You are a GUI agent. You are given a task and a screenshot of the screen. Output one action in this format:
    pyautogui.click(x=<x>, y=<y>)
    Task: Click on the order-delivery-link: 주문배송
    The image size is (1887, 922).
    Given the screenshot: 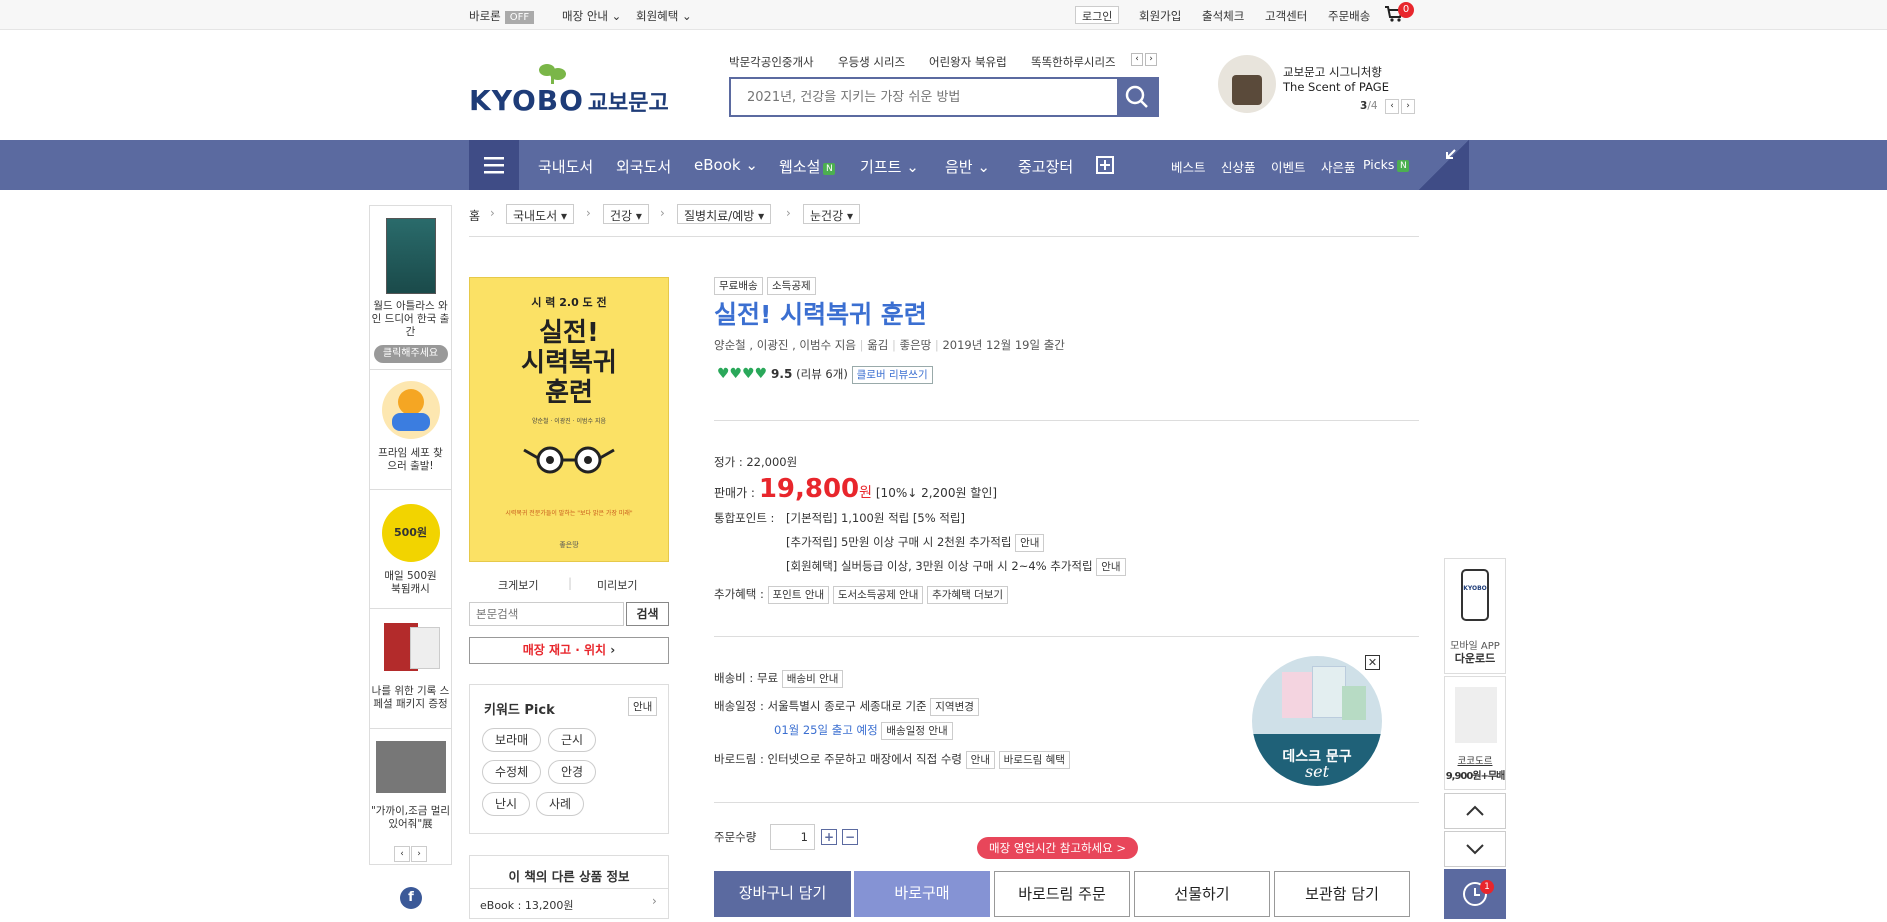 What is the action you would take?
    pyautogui.click(x=1349, y=16)
    